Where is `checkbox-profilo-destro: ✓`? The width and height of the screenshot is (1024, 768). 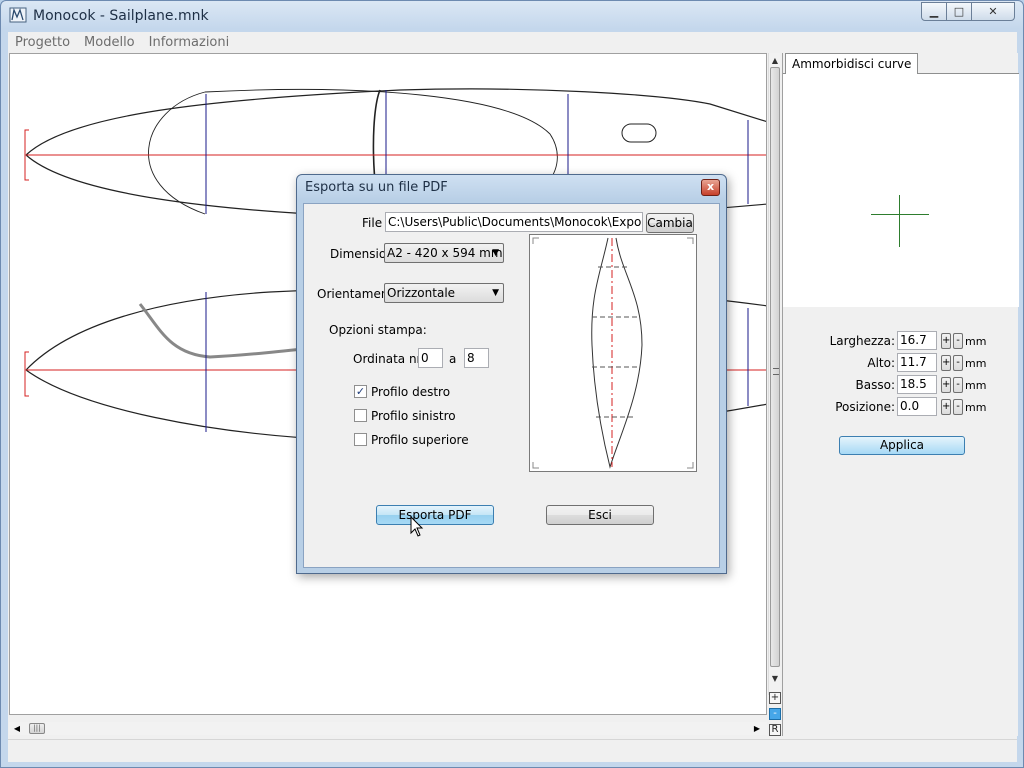
checkbox-profilo-destro: ✓ is located at coordinates (360, 391).